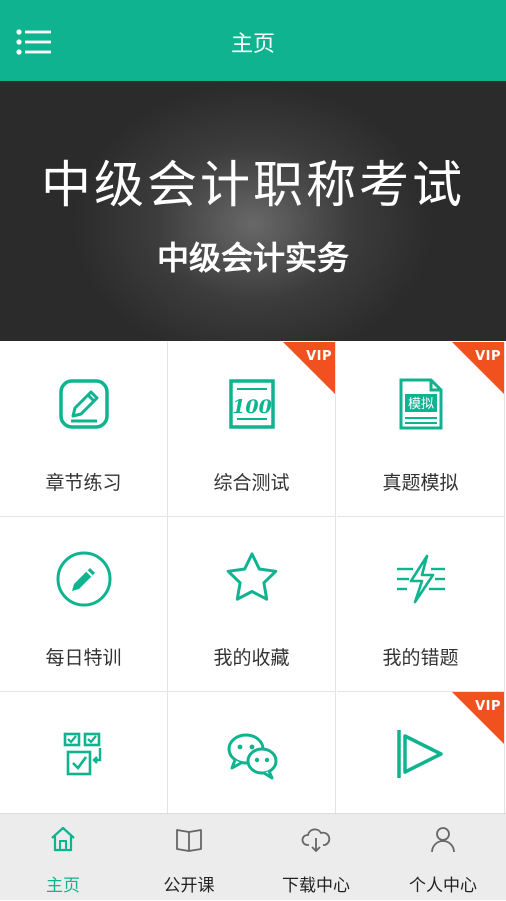 This screenshot has height=901, width=506. I want to click on score-100-icon: 100, so click(251, 404).